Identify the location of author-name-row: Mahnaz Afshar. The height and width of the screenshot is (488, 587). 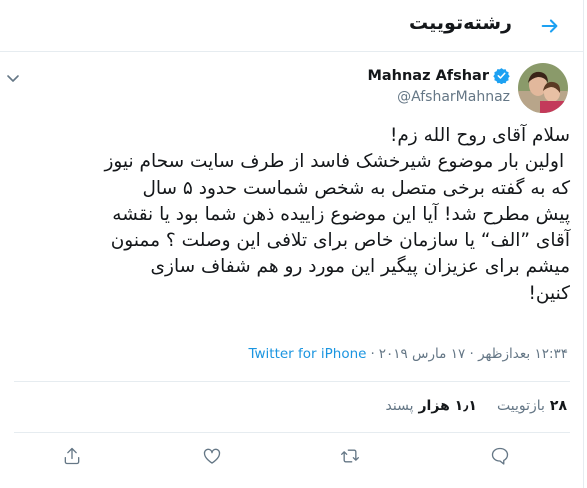
(438, 76).